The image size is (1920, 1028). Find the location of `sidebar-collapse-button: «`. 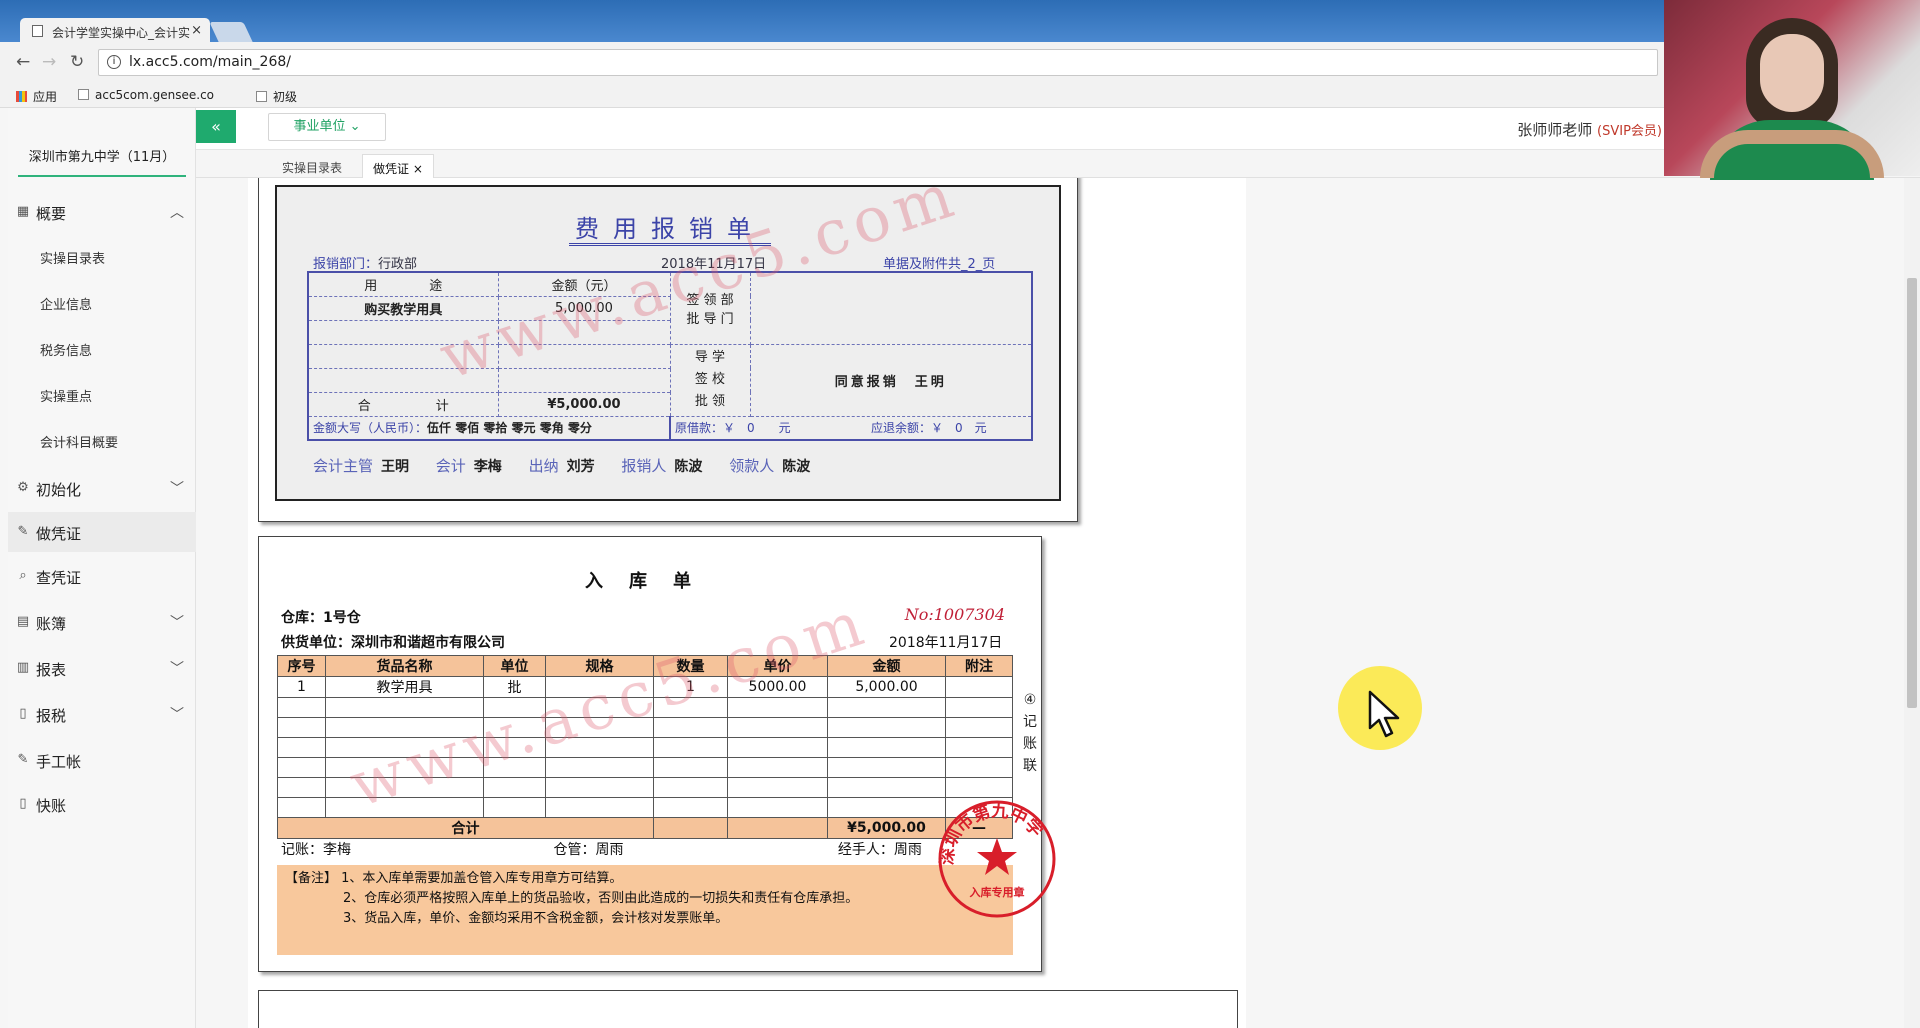

sidebar-collapse-button: « is located at coordinates (216, 126).